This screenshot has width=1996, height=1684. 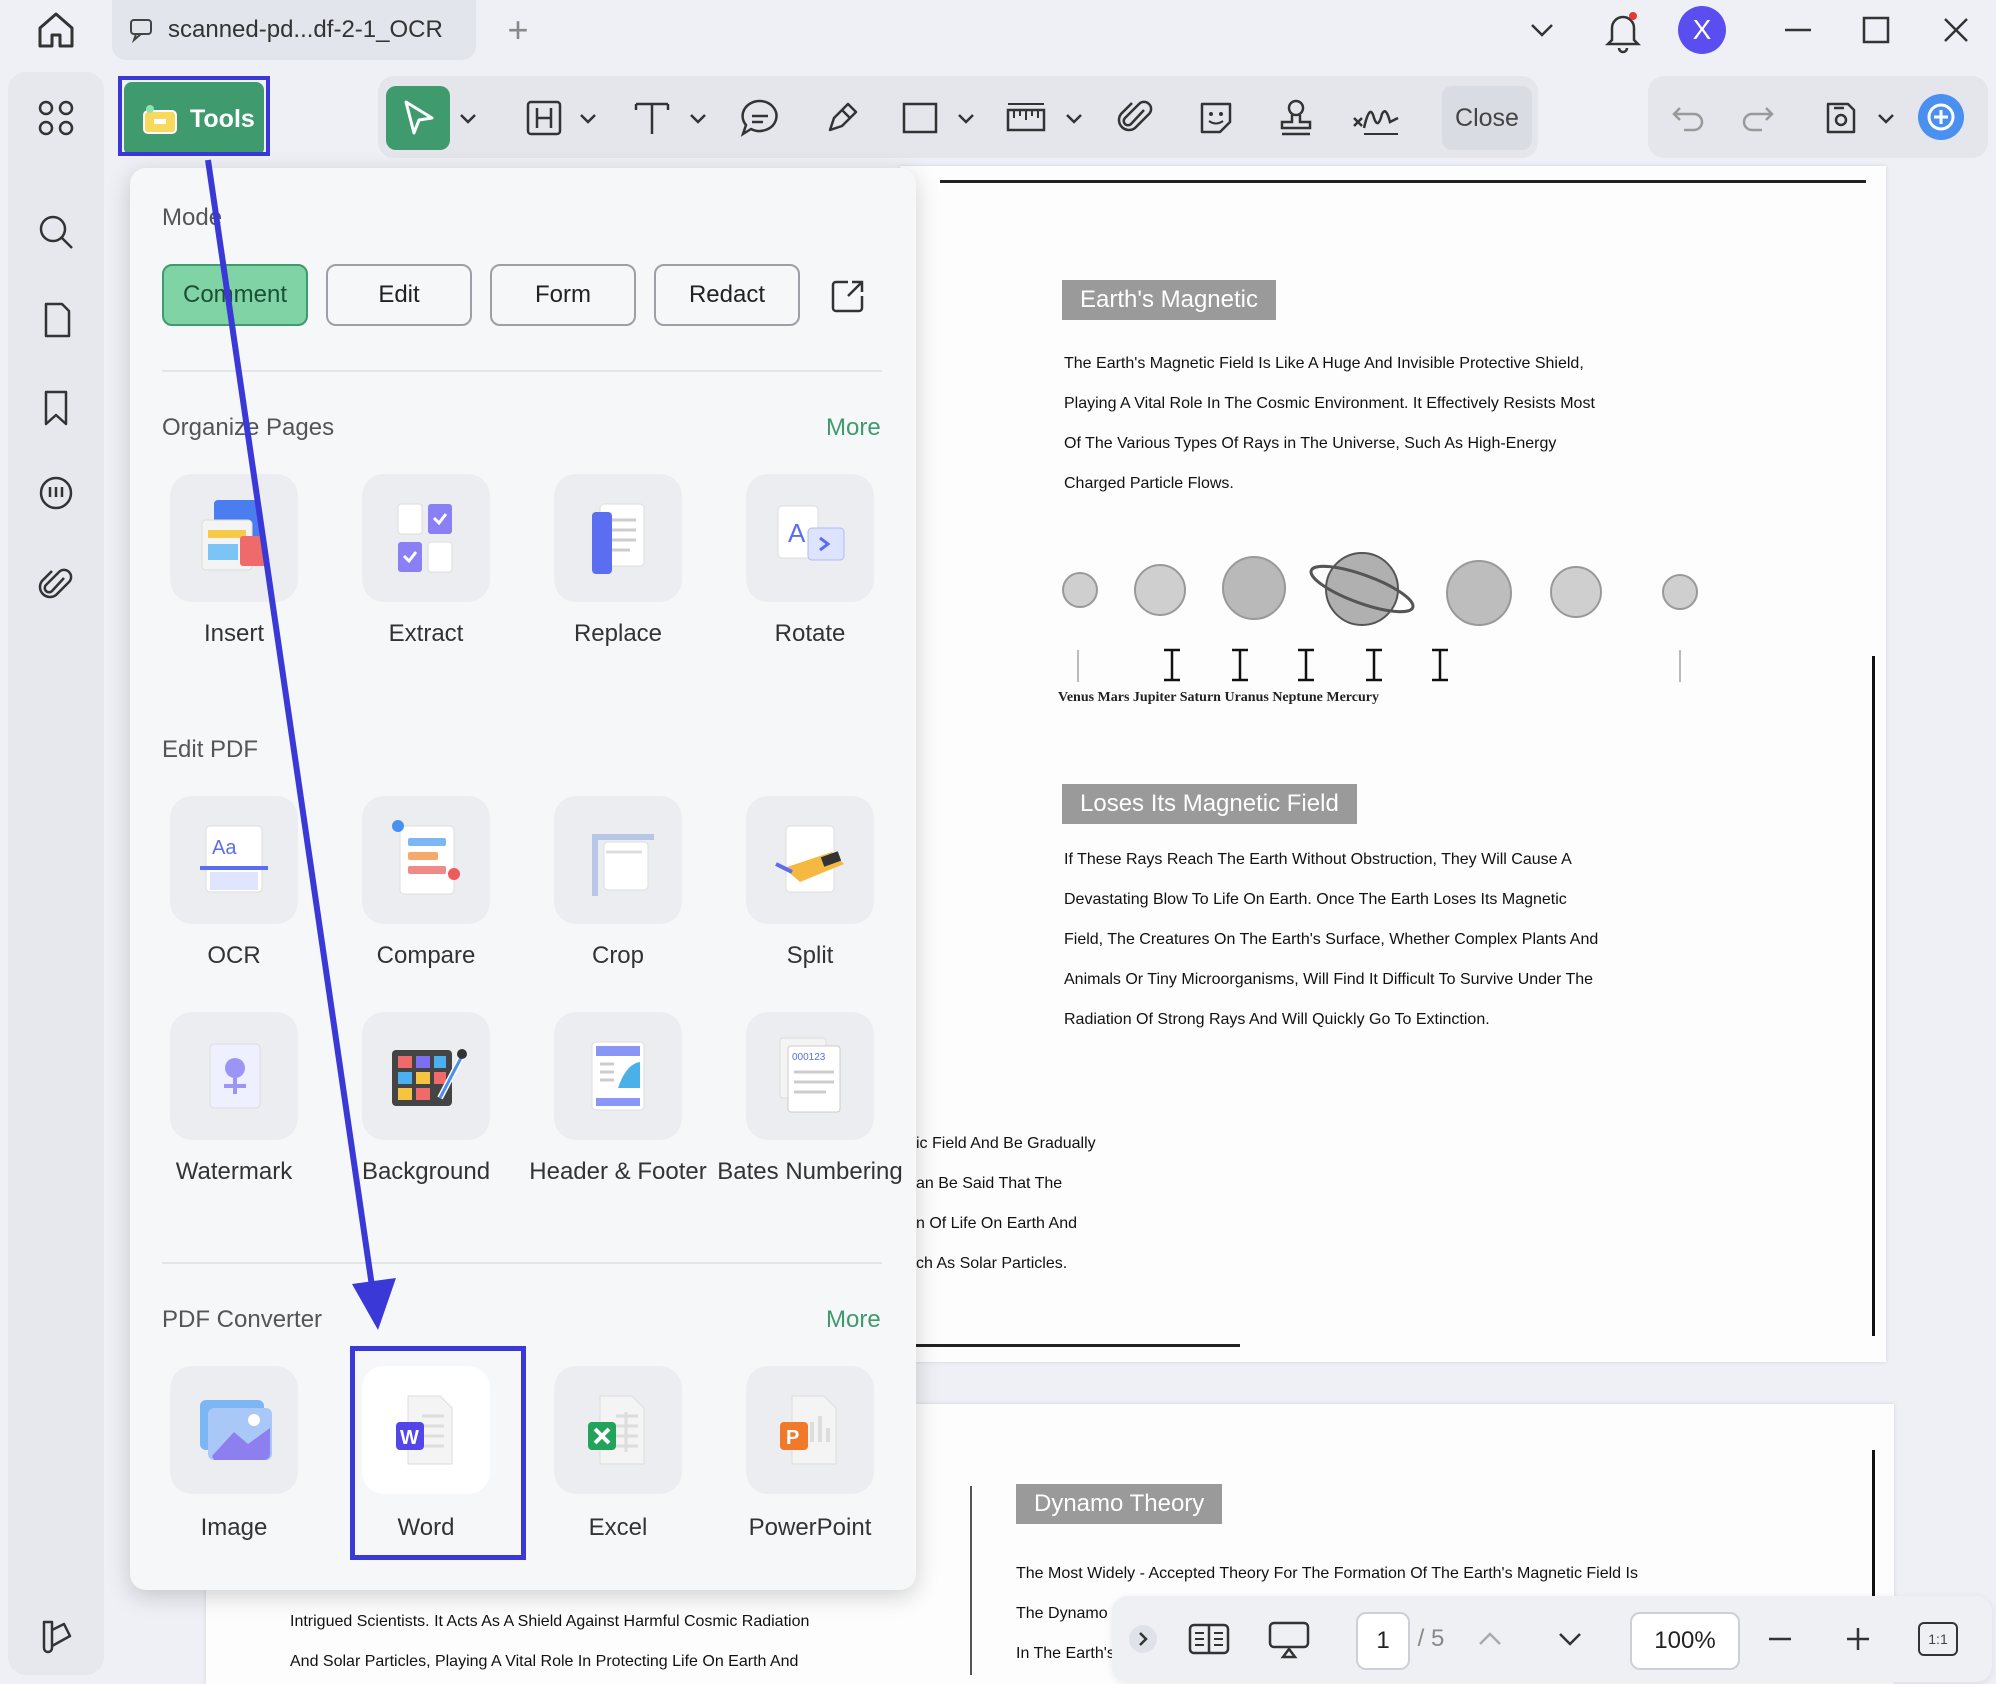 What do you see at coordinates (853, 1320) in the screenshot?
I see `converter-more-link: More` at bounding box center [853, 1320].